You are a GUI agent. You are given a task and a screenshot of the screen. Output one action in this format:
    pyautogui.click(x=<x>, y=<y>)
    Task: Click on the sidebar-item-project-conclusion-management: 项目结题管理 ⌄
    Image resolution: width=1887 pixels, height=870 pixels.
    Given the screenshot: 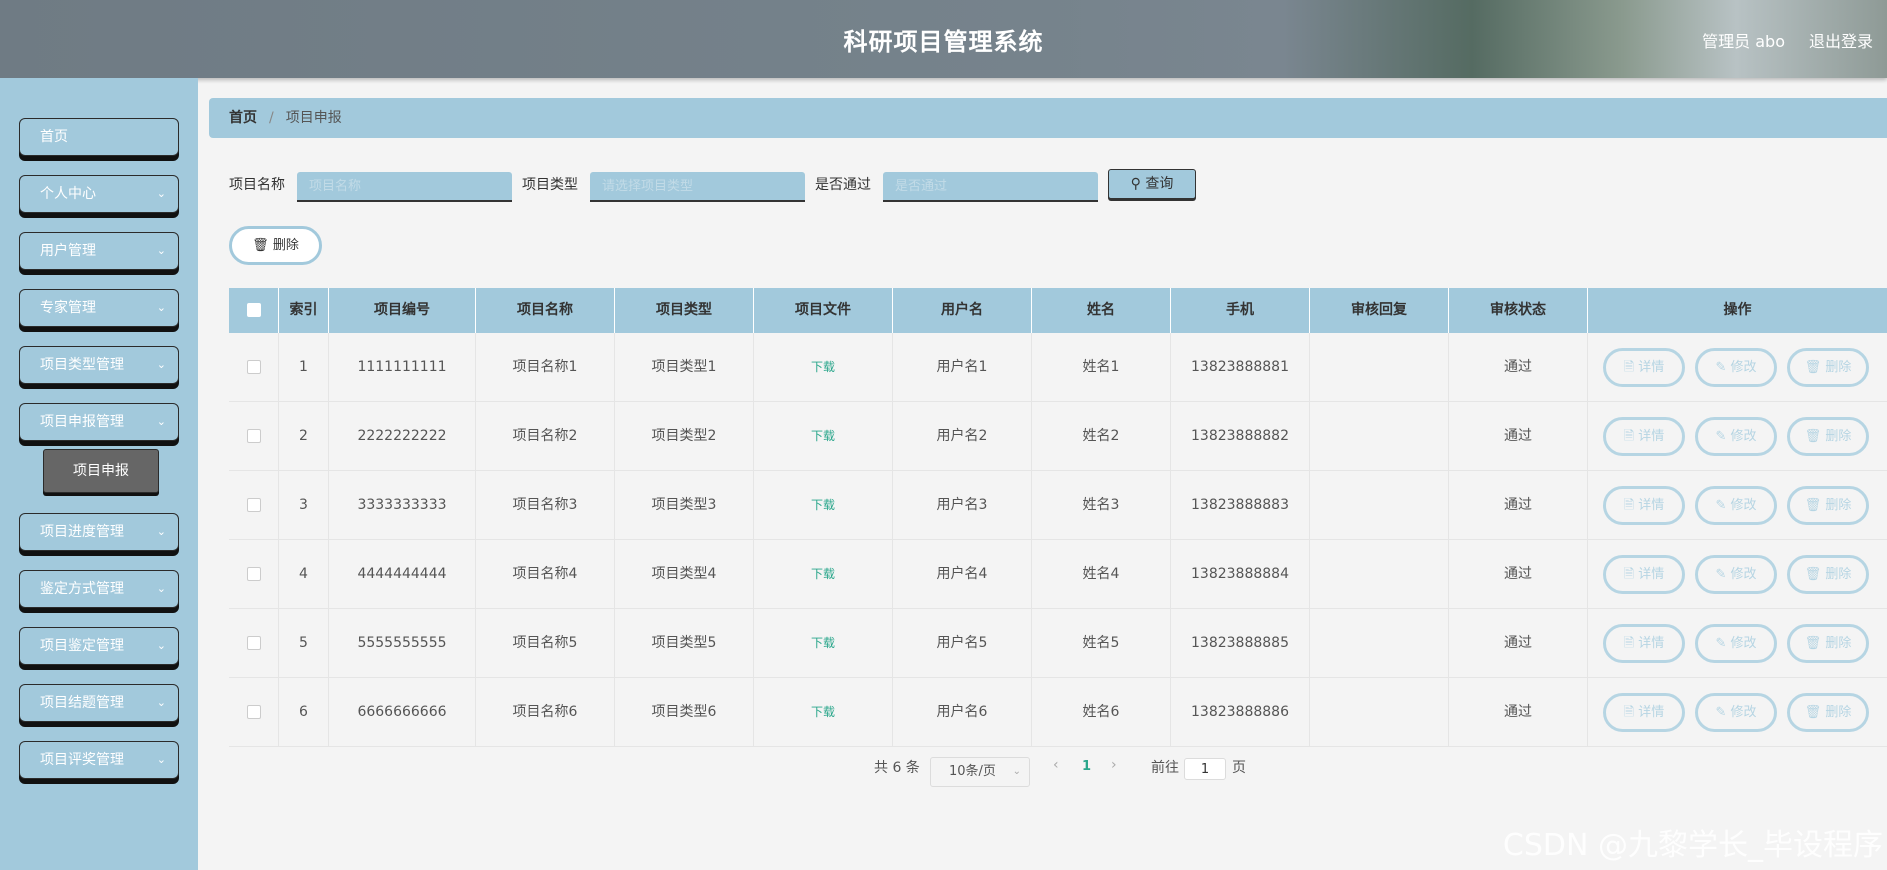 What is the action you would take?
    pyautogui.click(x=99, y=703)
    